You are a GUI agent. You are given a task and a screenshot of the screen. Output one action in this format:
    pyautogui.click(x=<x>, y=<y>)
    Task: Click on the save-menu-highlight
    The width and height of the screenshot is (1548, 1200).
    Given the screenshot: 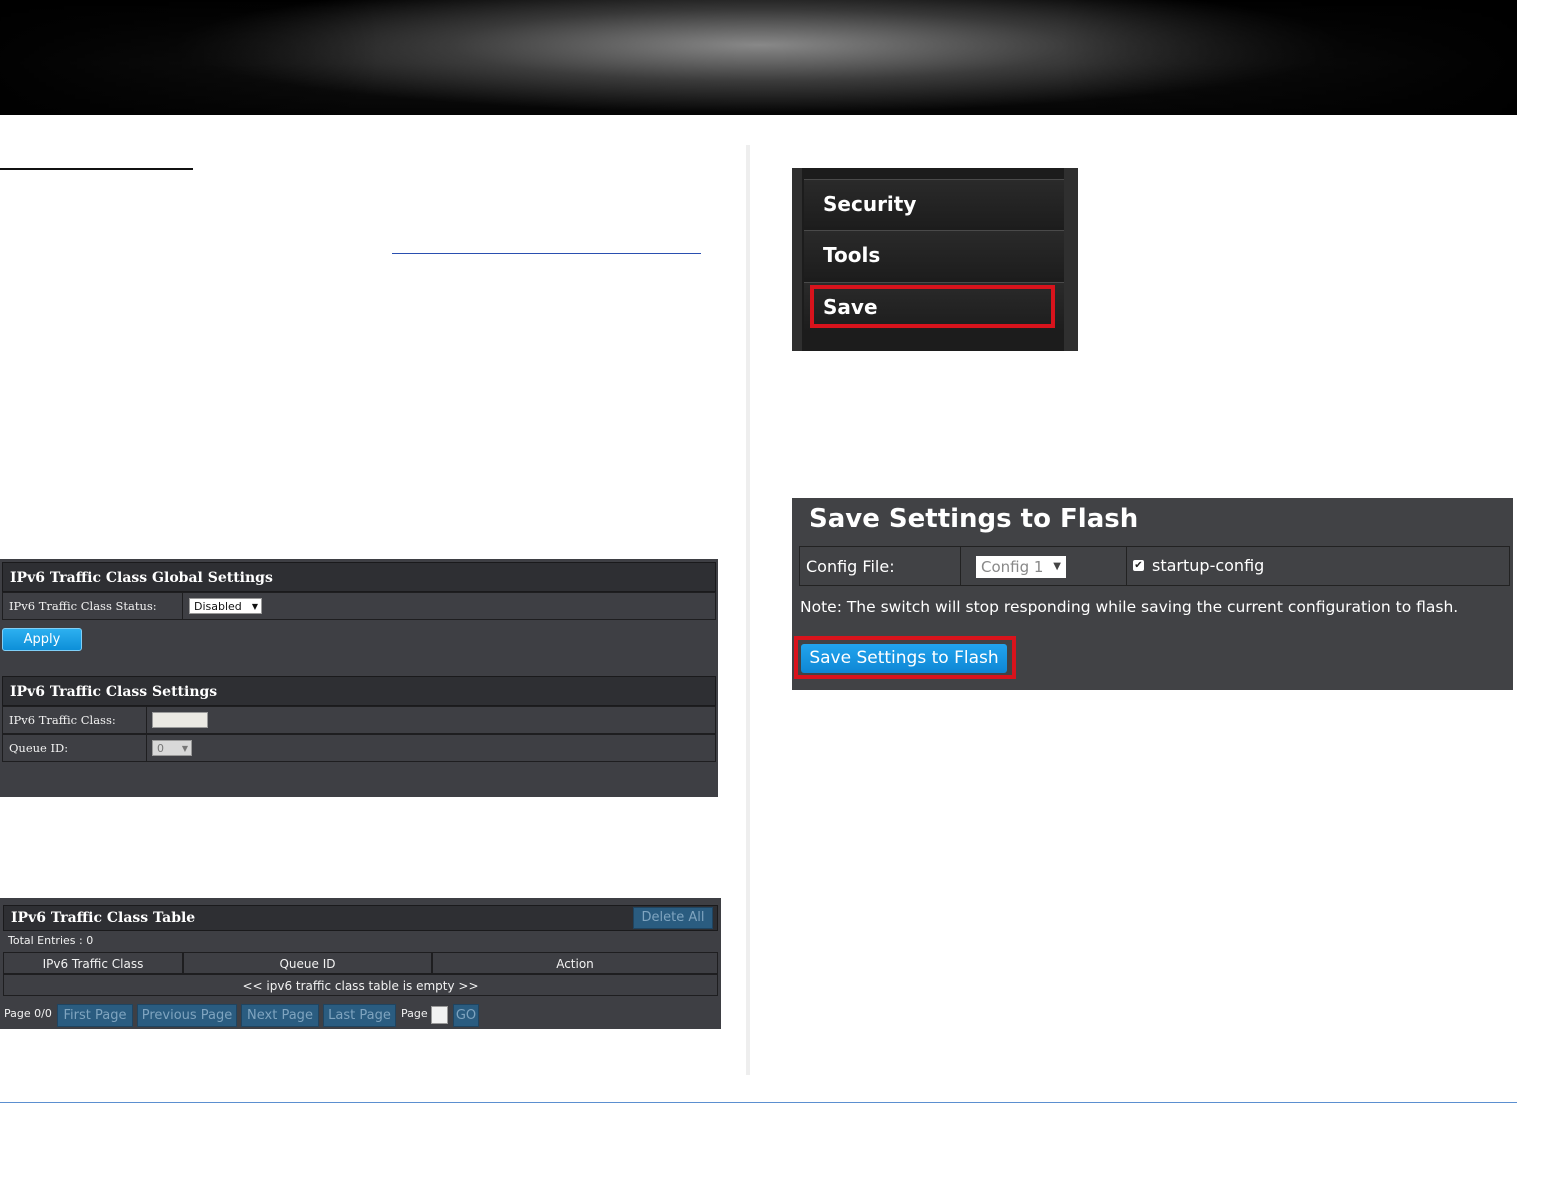 What is the action you would take?
    pyautogui.click(x=932, y=306)
    